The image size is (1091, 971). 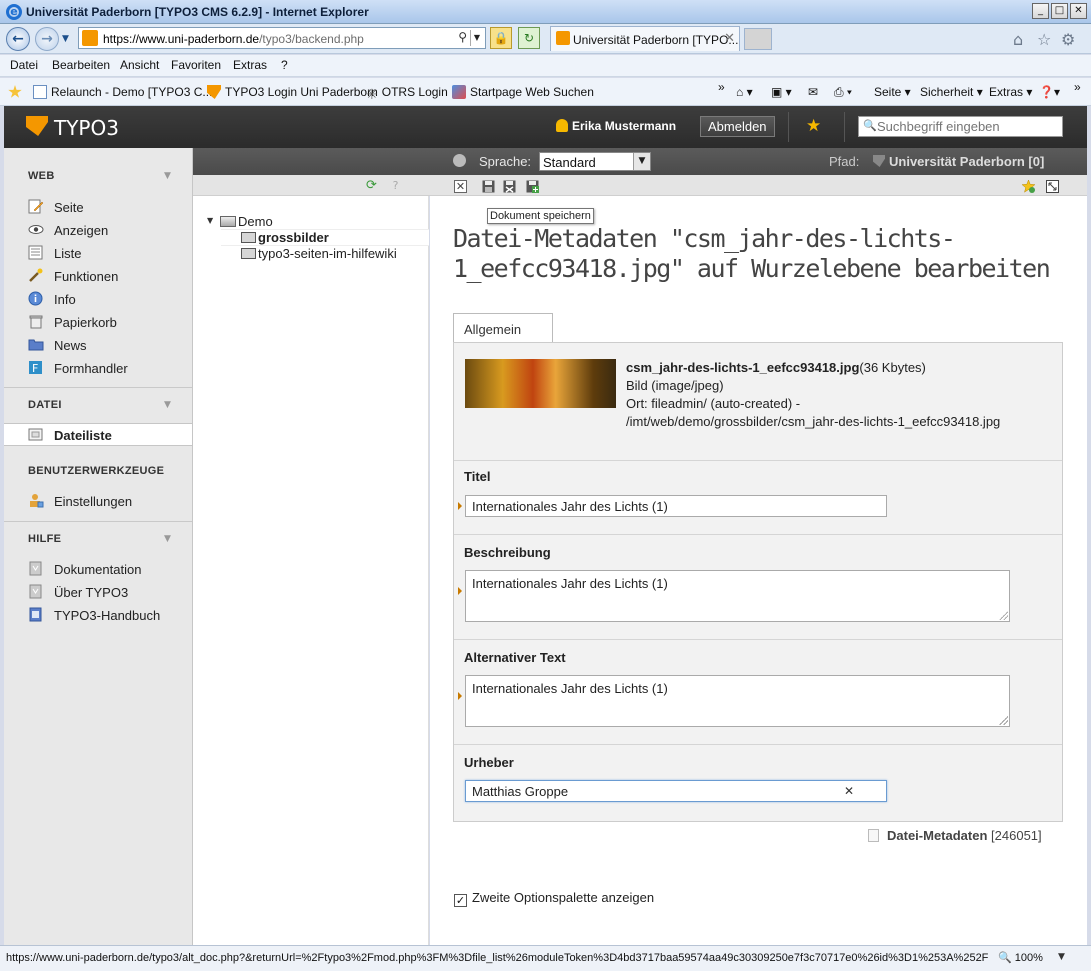 I want to click on maximize-button: □, so click(x=1059, y=11).